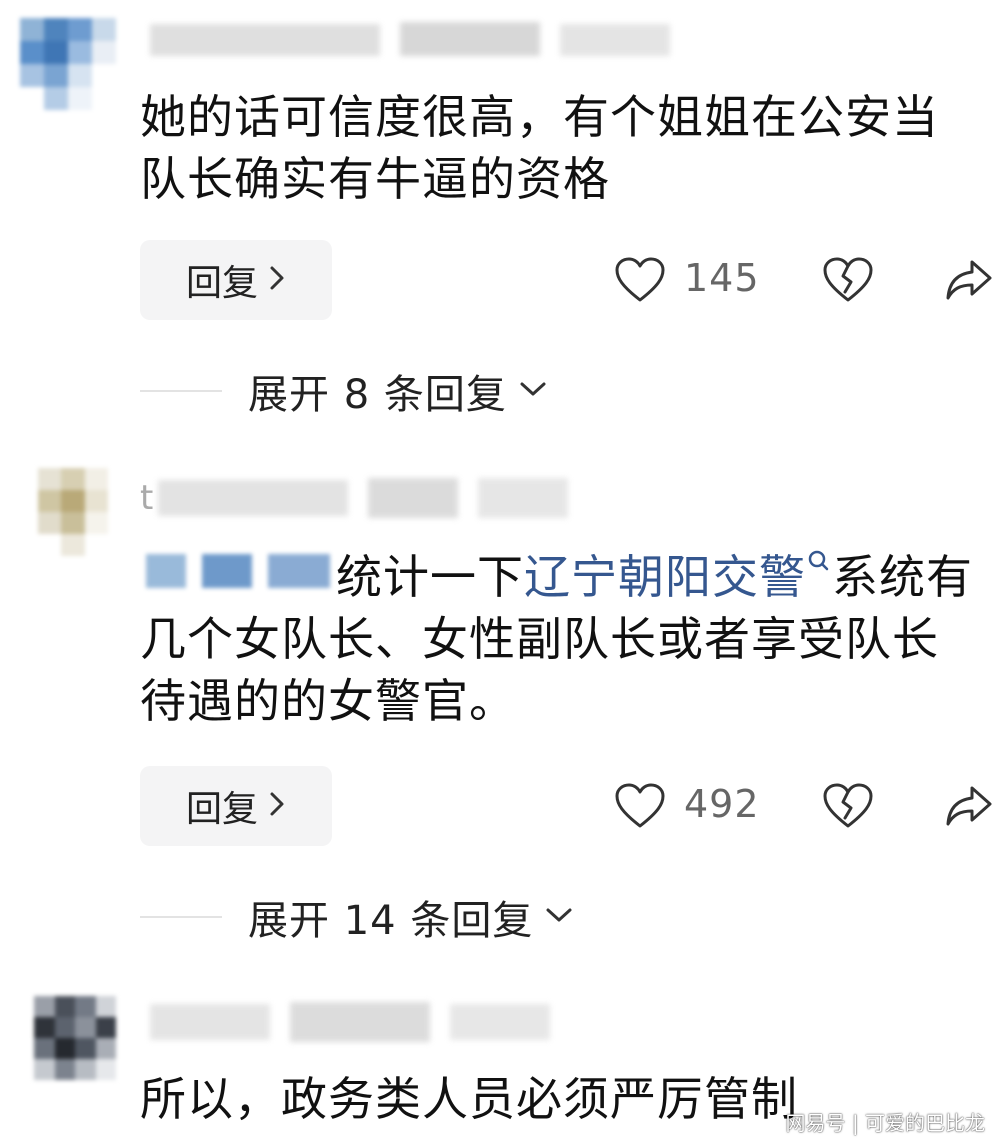  I want to click on expand-replies-label: 展开 8 条回复, so click(377, 395).